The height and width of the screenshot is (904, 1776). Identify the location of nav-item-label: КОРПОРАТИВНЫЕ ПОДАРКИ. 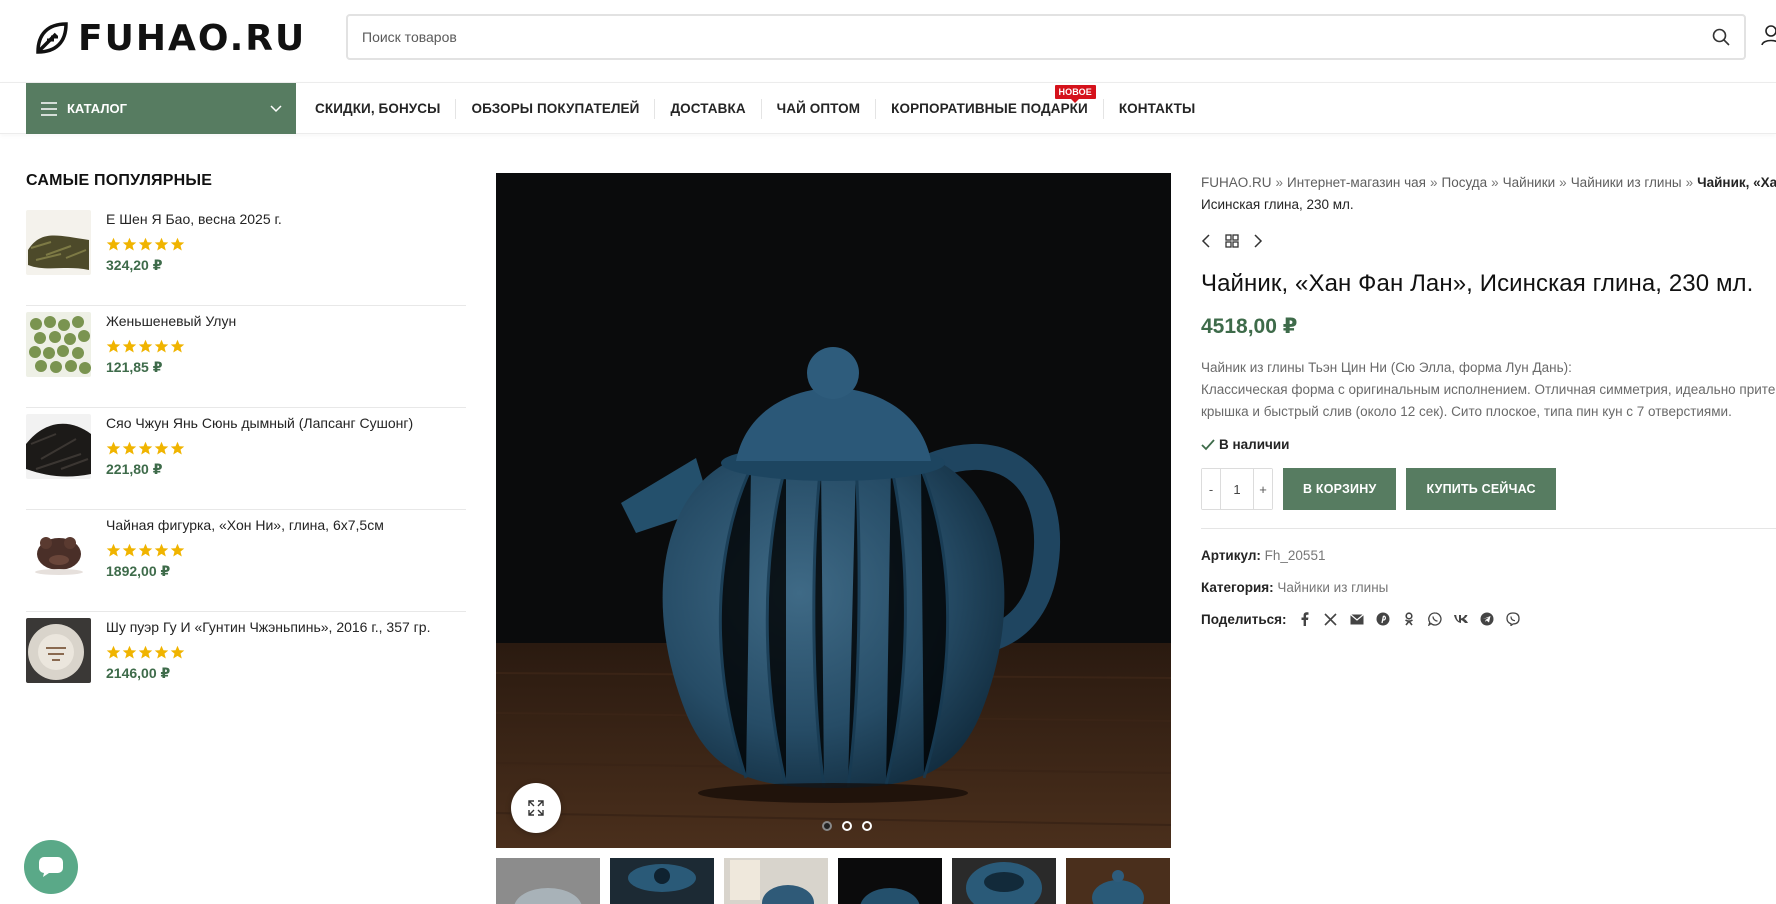
(989, 108).